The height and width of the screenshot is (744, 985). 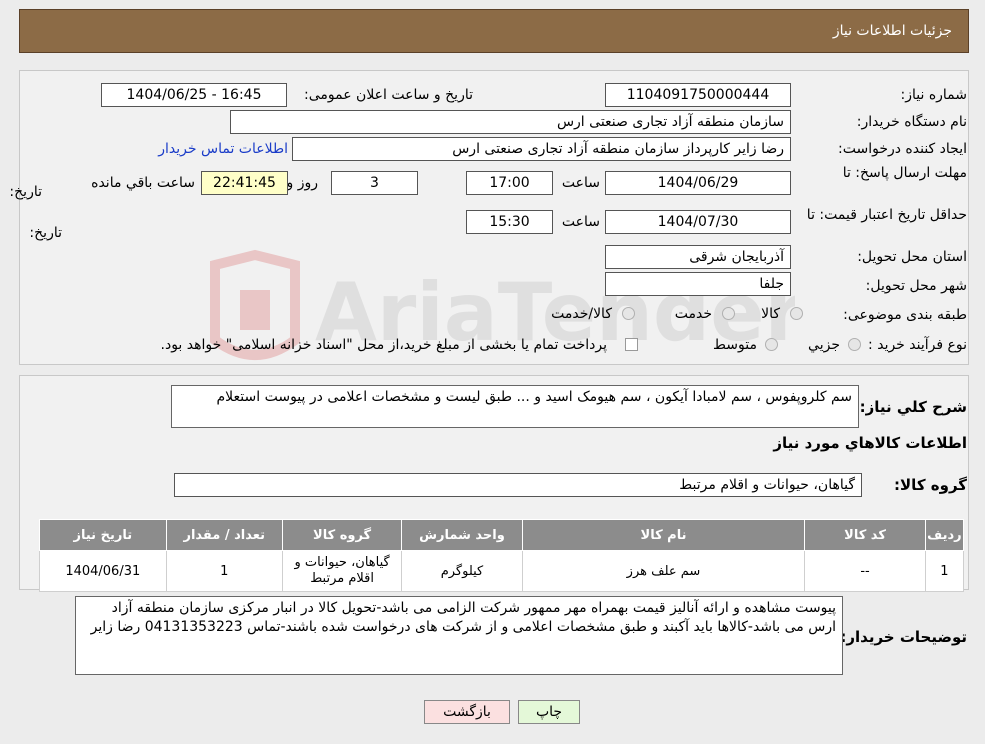 What do you see at coordinates (735, 345) in the screenshot?
I see `process-option-medium: متوسط` at bounding box center [735, 345].